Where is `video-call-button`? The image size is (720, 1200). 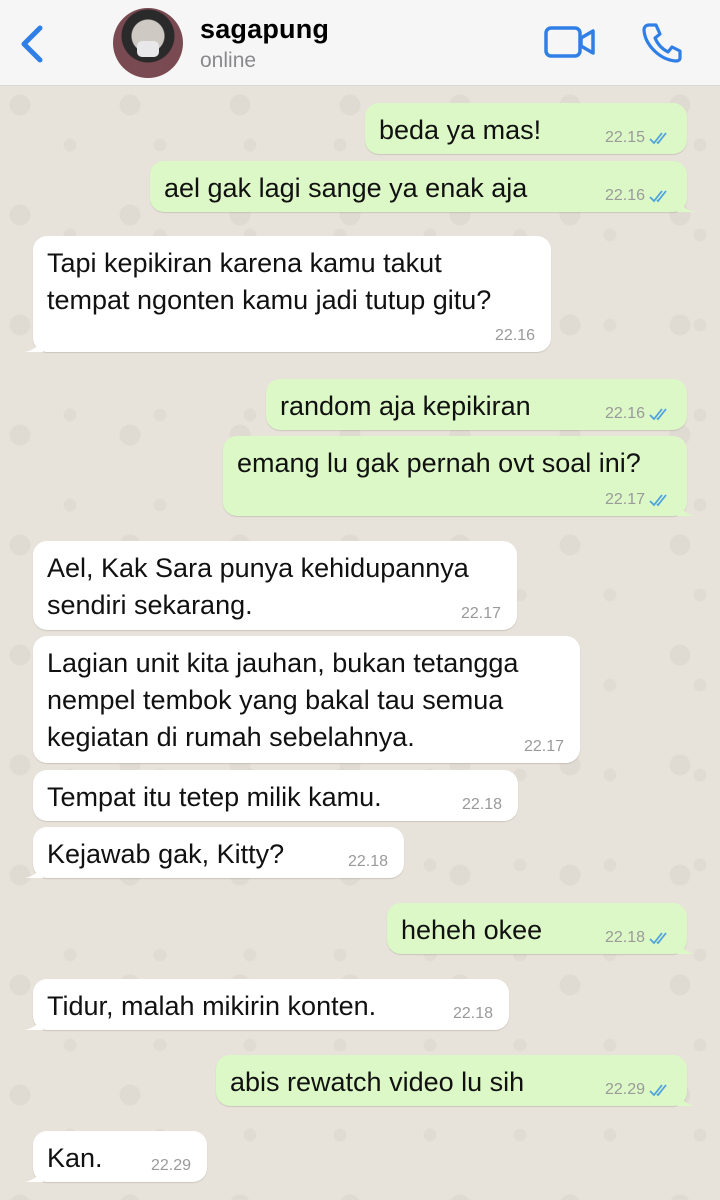 video-call-button is located at coordinates (570, 42).